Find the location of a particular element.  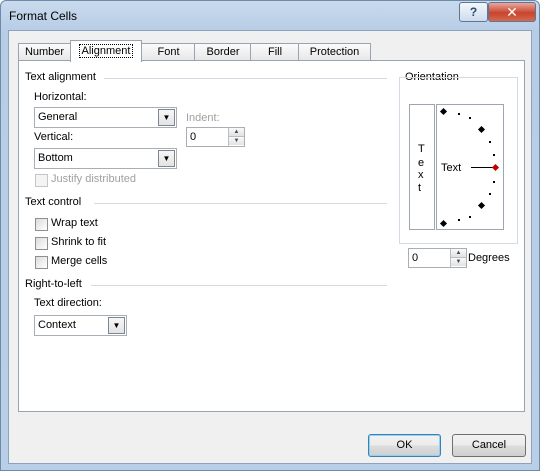

text-control-divider is located at coordinates (240, 203).